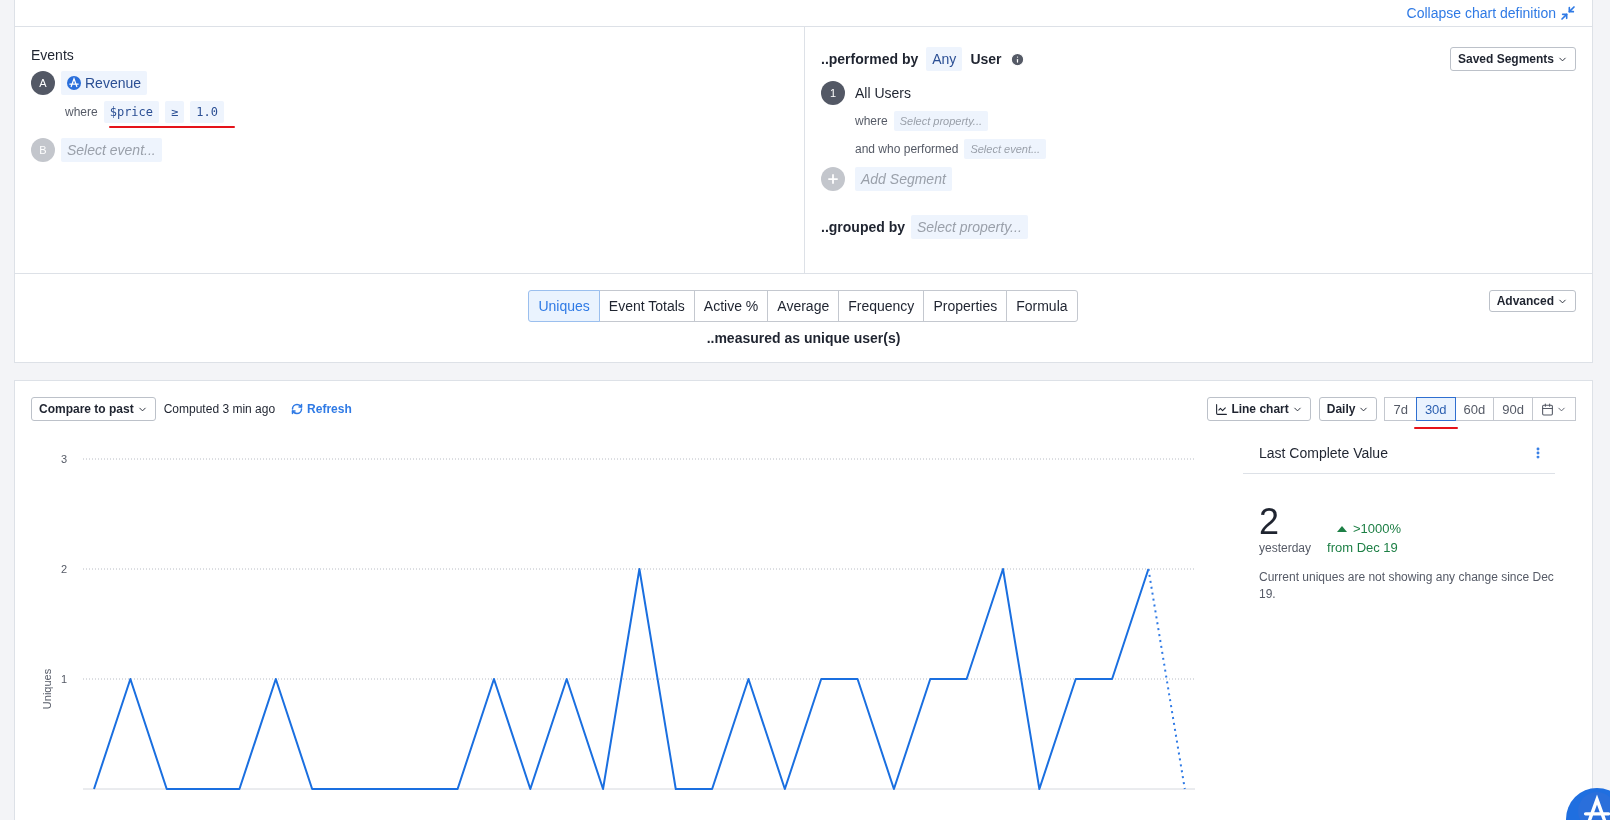 The width and height of the screenshot is (1610, 820). I want to click on calendar-button, so click(1554, 409).